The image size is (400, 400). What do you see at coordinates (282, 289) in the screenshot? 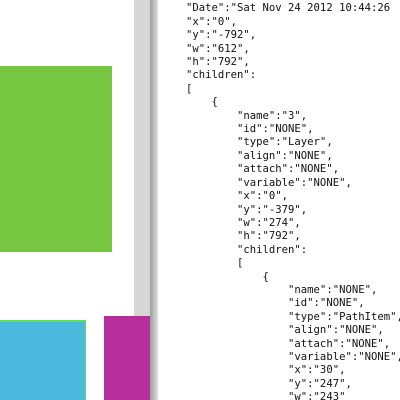
I see `json-line: "name":"NONE",` at bounding box center [282, 289].